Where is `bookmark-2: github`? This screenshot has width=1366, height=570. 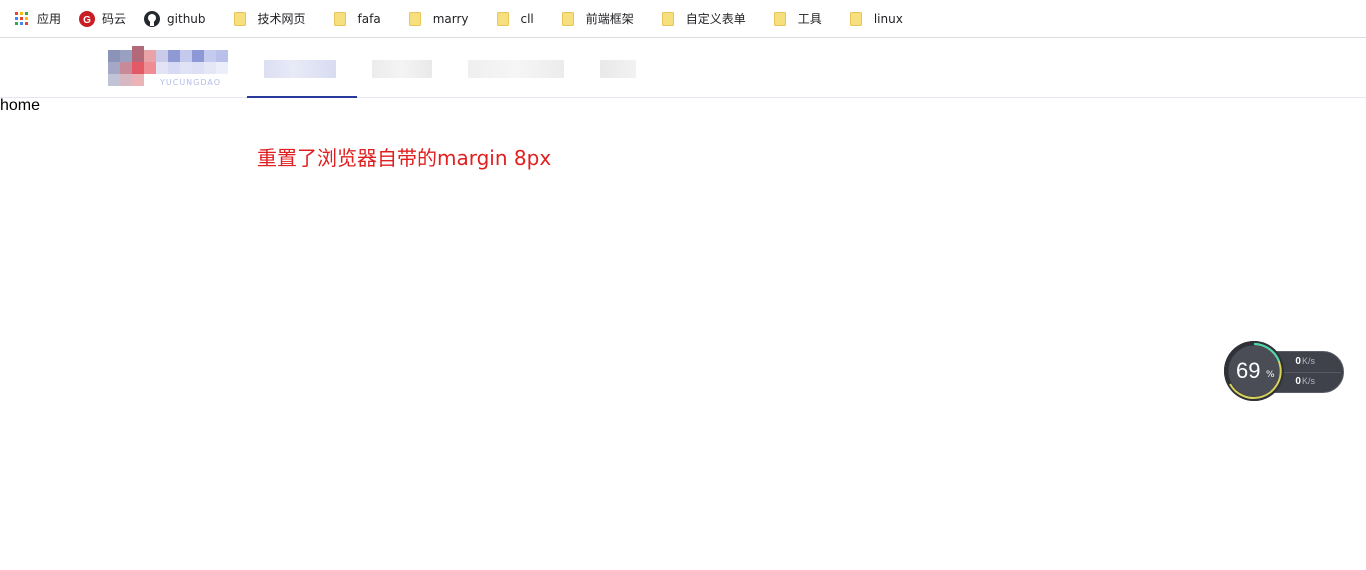
bookmark-2: github is located at coordinates (175, 19).